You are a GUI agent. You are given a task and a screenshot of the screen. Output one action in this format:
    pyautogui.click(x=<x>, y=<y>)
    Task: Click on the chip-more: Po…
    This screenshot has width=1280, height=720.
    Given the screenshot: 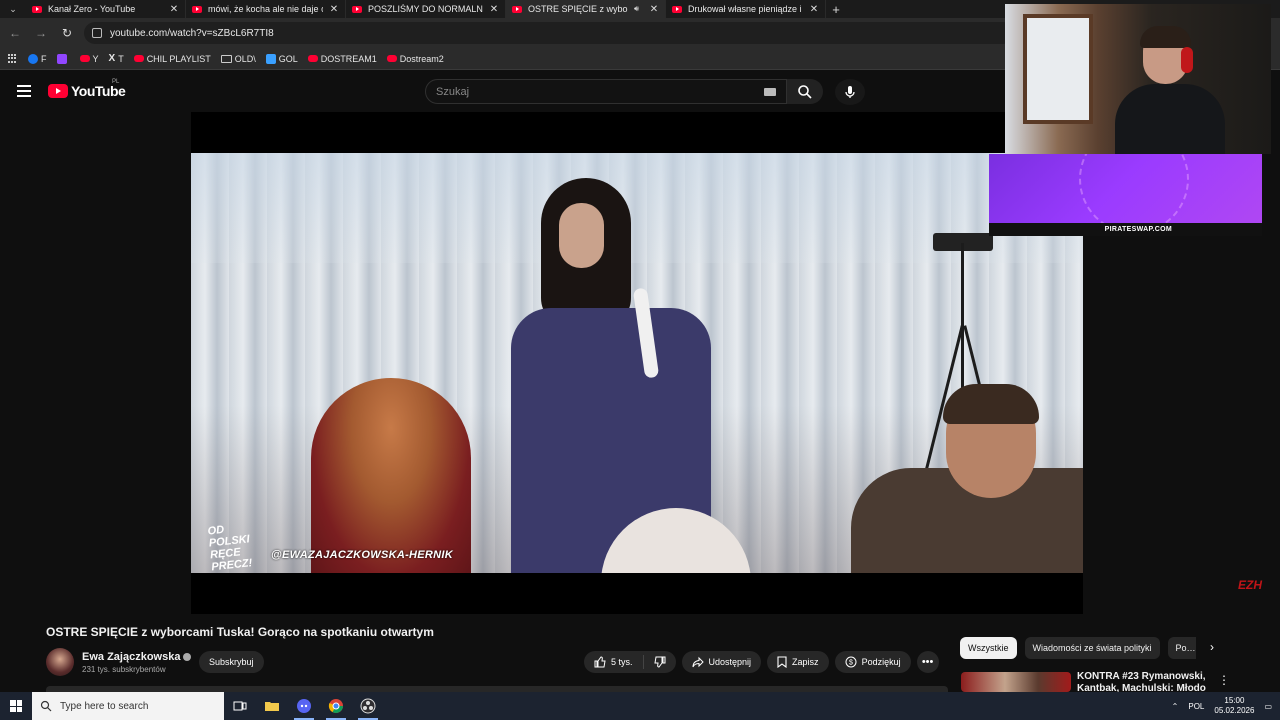 What is the action you would take?
    pyautogui.click(x=1181, y=648)
    